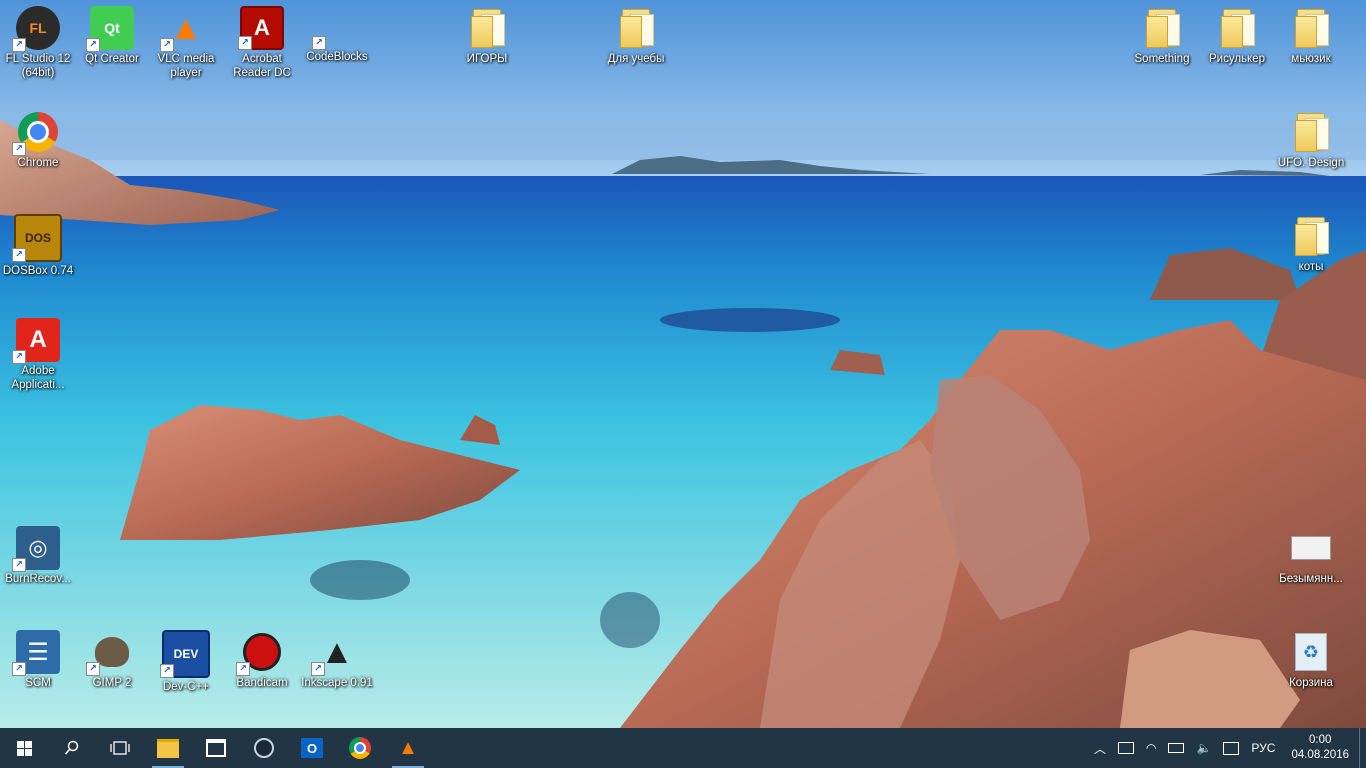  Describe the element at coordinates (112, 33) in the screenshot. I see `desktop-icon-qt-creator: Qt ↗ Qt Creator` at that location.